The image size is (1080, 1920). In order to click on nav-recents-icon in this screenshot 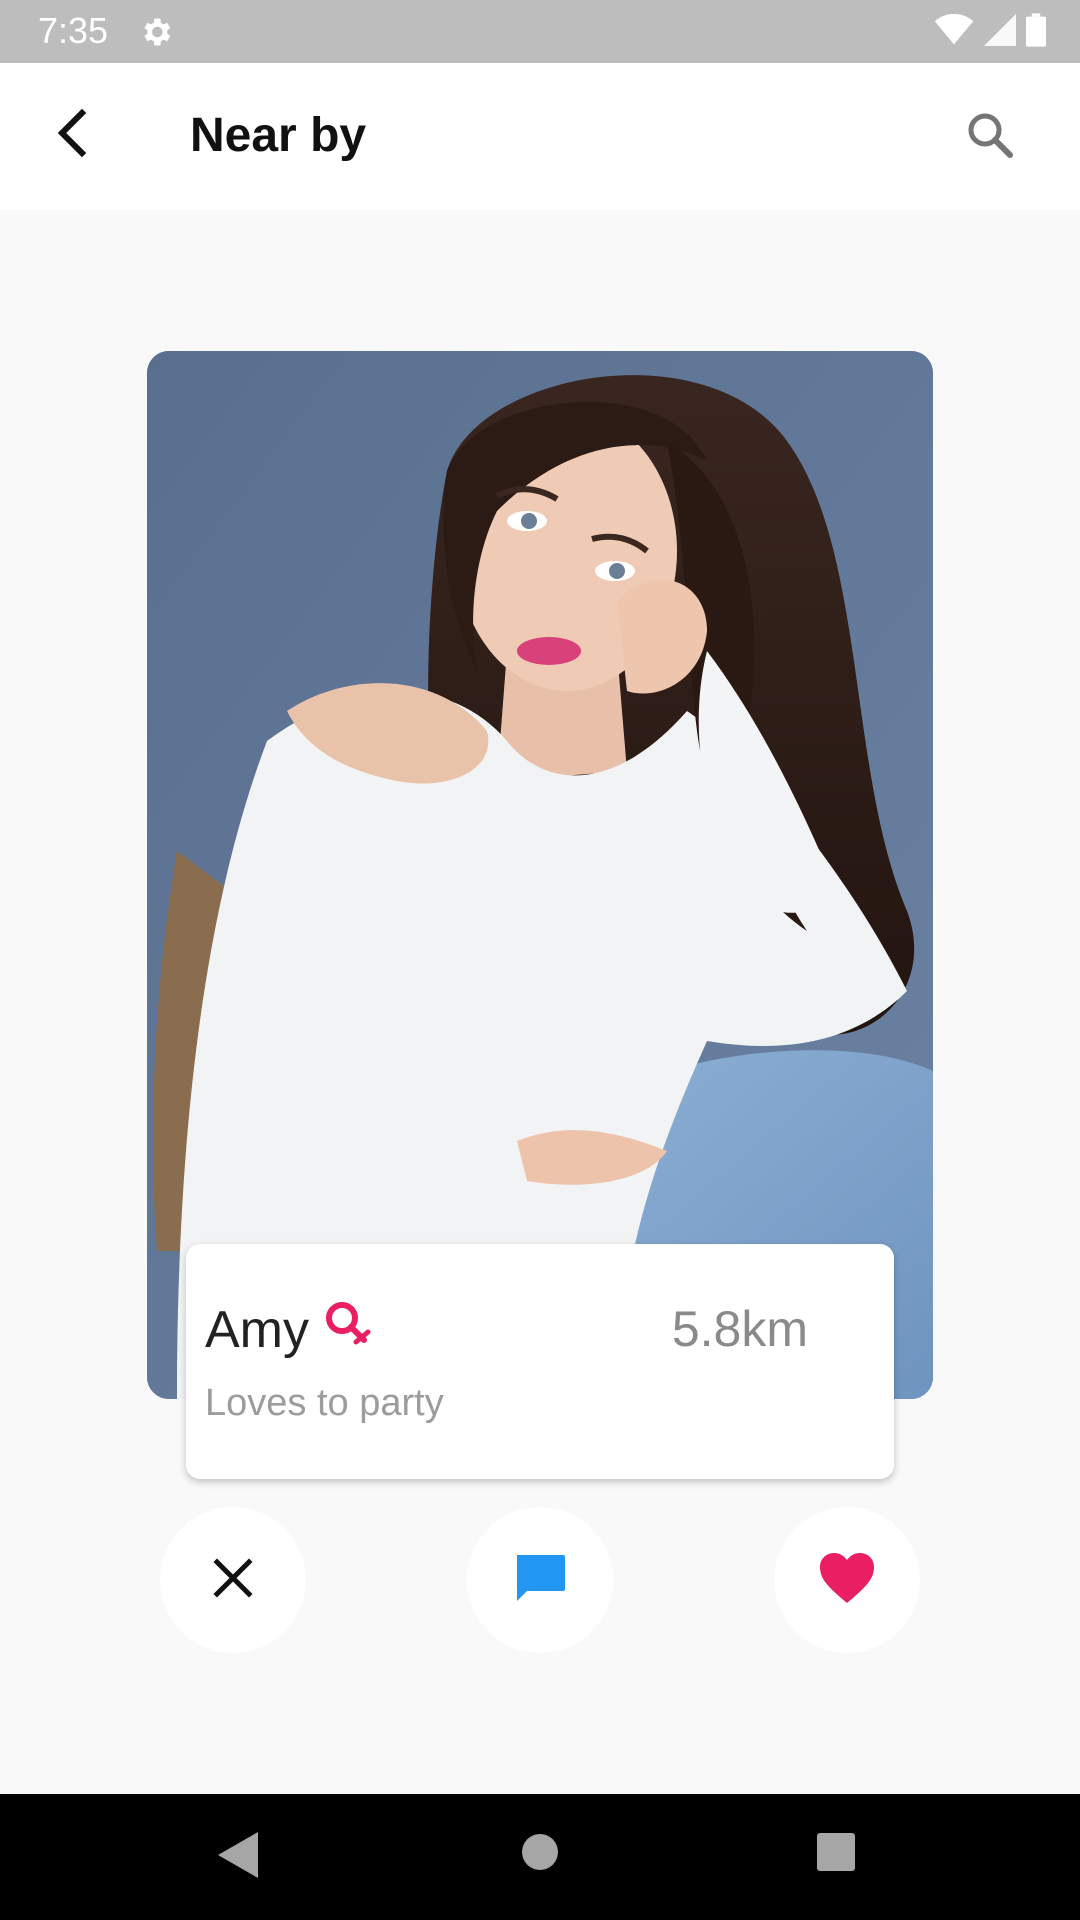, I will do `click(836, 1854)`.